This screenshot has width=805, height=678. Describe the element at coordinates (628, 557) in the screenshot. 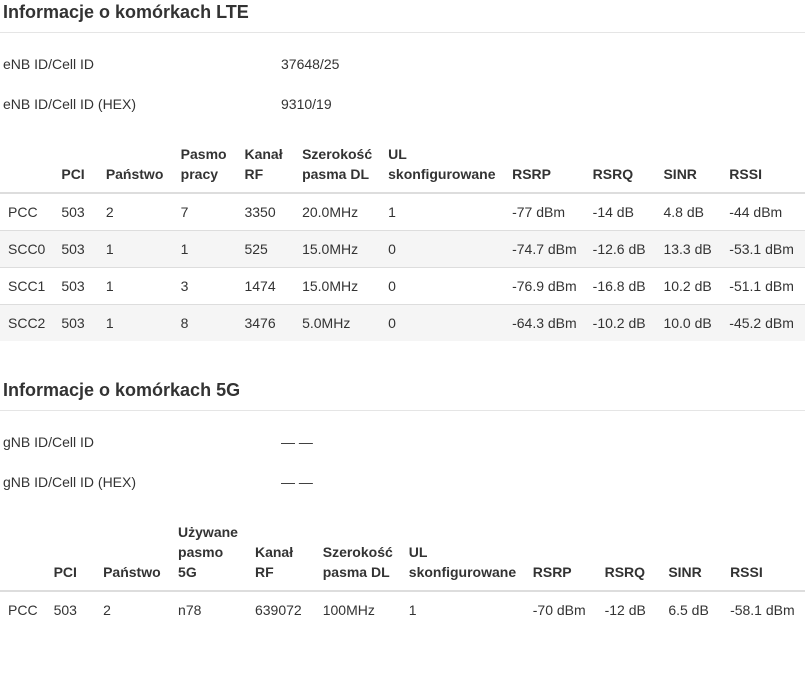

I see `nr-col-header-8: RSRQ` at that location.